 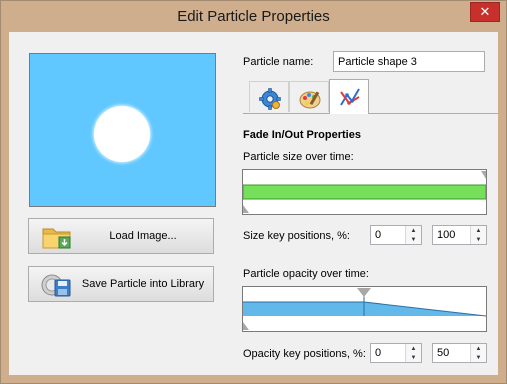 What do you see at coordinates (459, 235) in the screenshot?
I see `size-key-end-spinner: 100 ▲ ▼` at bounding box center [459, 235].